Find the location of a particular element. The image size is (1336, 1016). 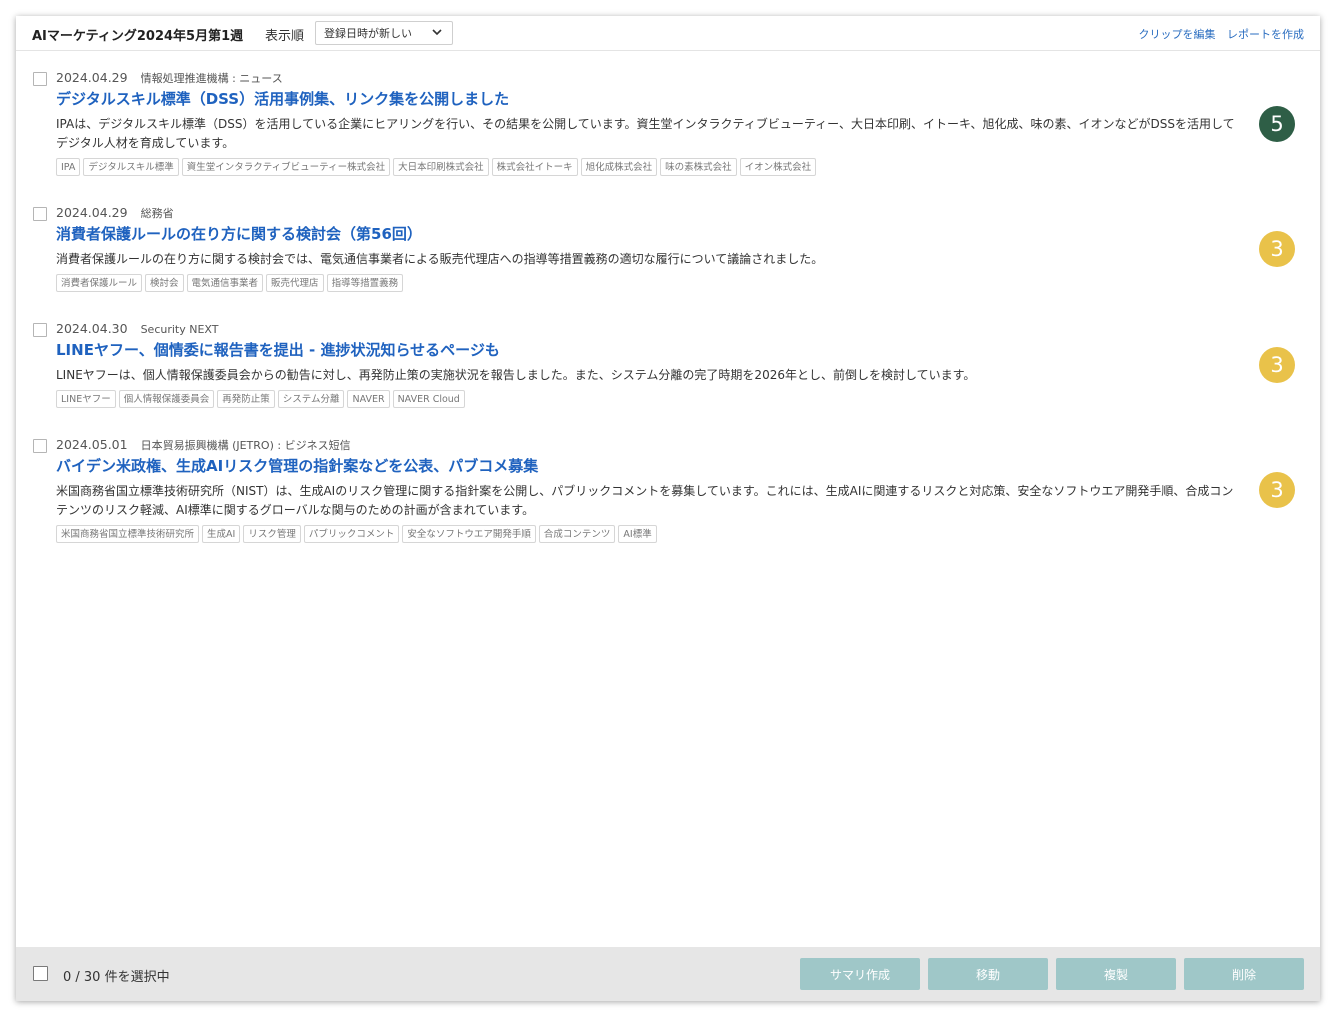

tag: 資生堂インタラクティブビューティー株式会社 is located at coordinates (286, 167).